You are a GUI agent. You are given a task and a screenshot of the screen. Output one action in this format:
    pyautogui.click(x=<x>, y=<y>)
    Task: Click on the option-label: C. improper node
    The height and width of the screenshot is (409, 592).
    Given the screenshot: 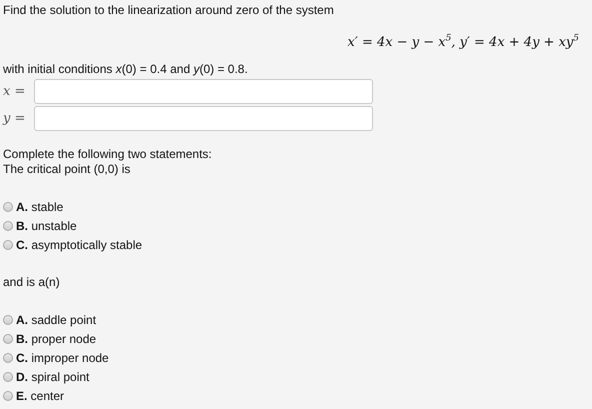 What is the action you would take?
    pyautogui.click(x=62, y=357)
    